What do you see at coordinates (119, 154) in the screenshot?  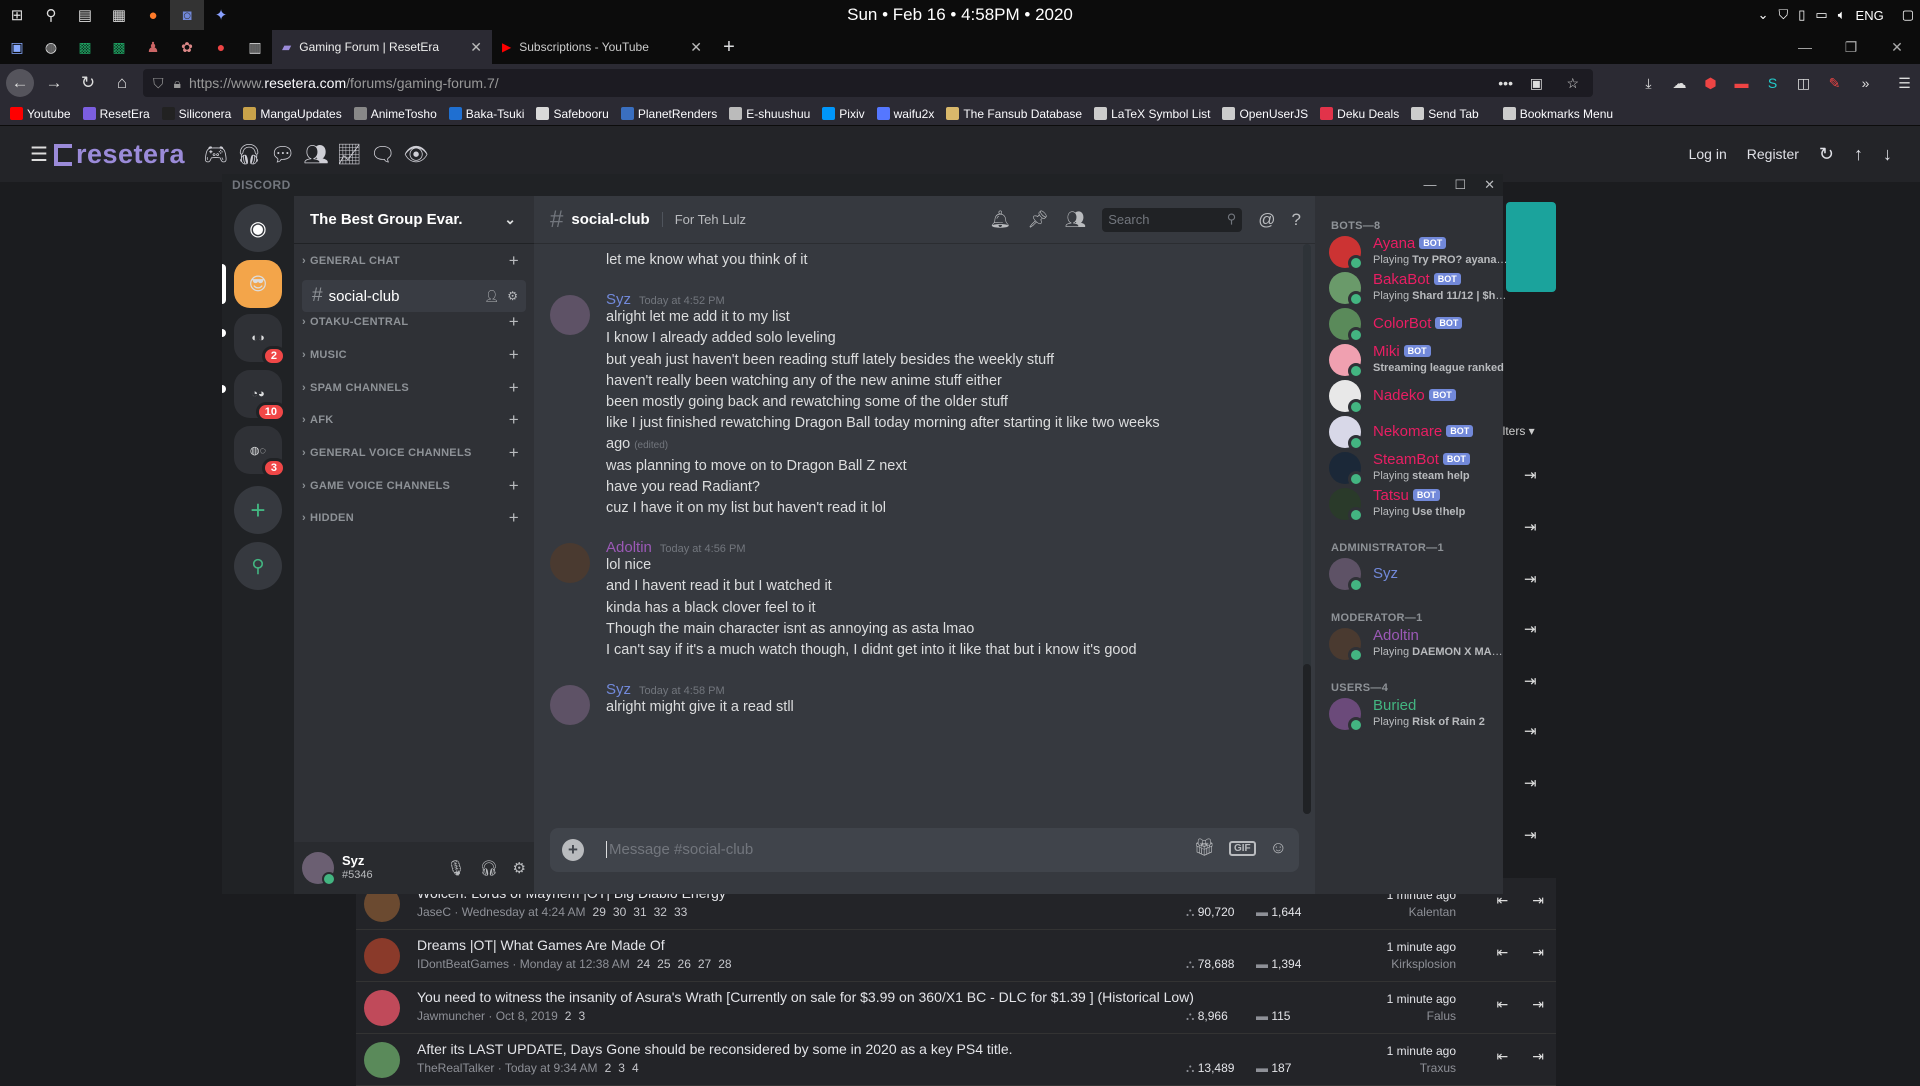 I see `site-logo: resetera` at bounding box center [119, 154].